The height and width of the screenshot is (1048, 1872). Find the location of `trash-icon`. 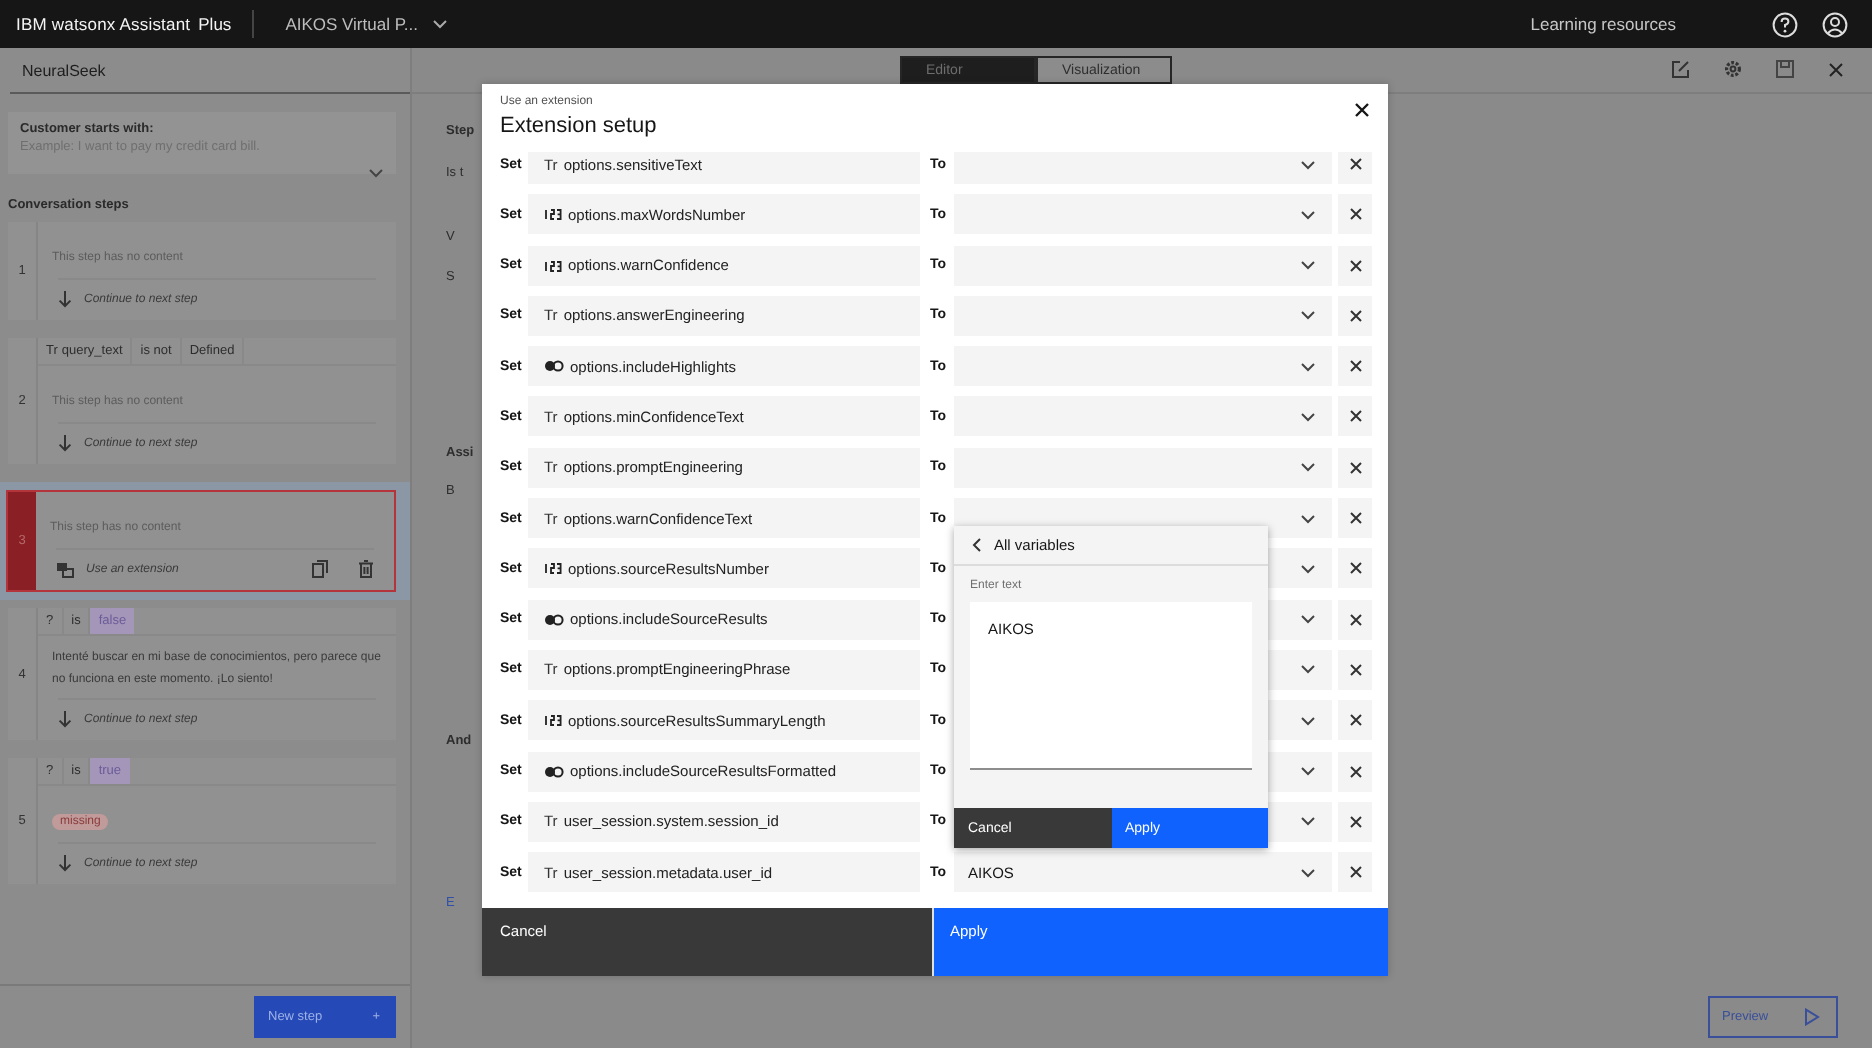

trash-icon is located at coordinates (366, 569).